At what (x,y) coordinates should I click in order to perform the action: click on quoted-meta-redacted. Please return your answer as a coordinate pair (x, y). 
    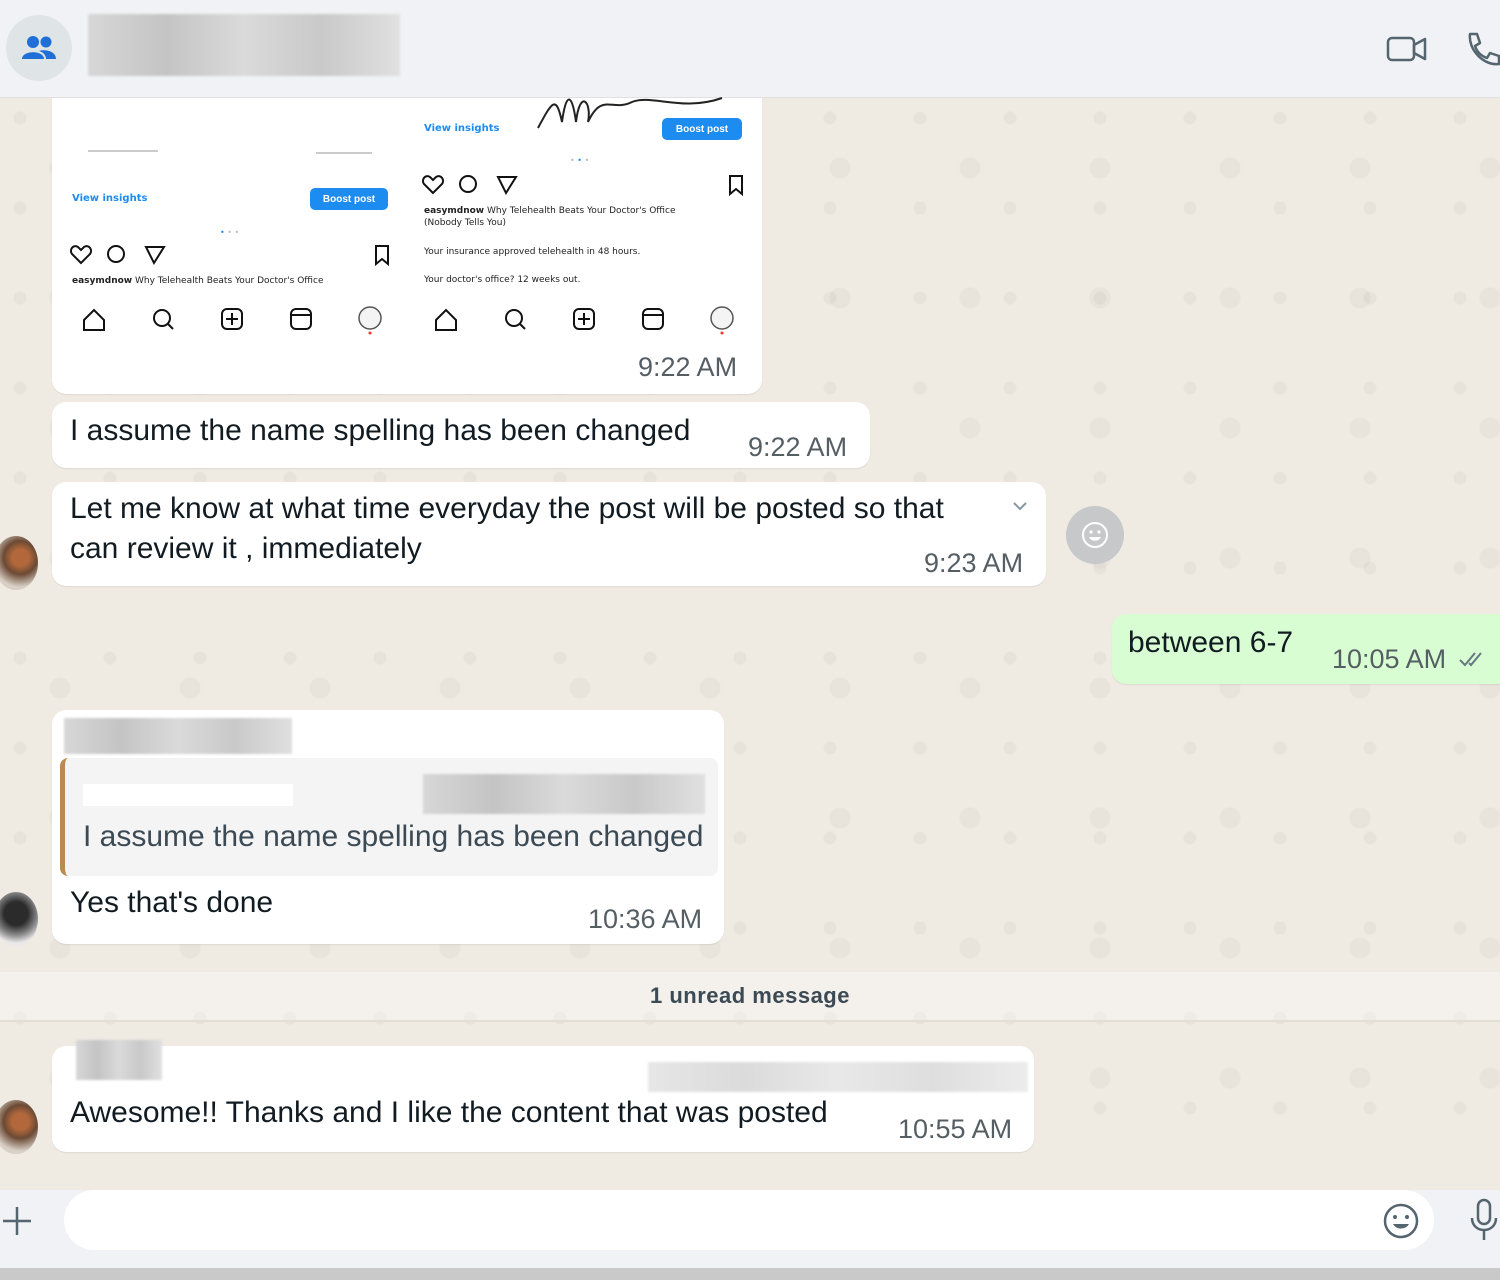
    Looking at the image, I should click on (564, 794).